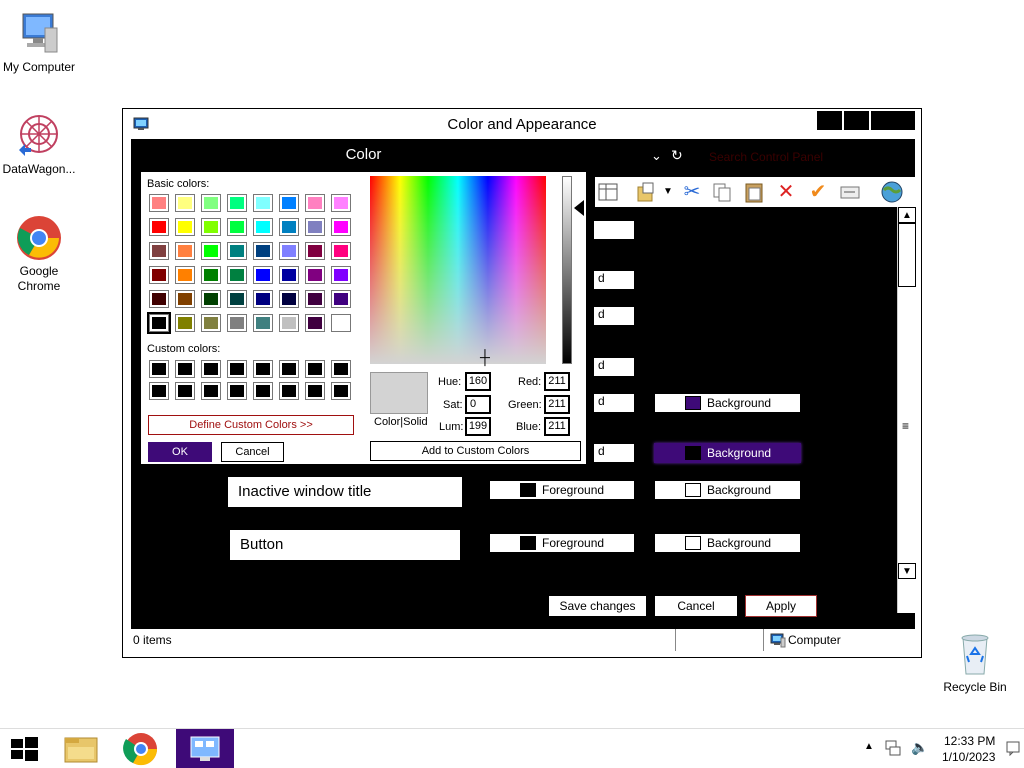  What do you see at coordinates (969, 741) in the screenshot?
I see `clock-time: 12:33 PM` at bounding box center [969, 741].